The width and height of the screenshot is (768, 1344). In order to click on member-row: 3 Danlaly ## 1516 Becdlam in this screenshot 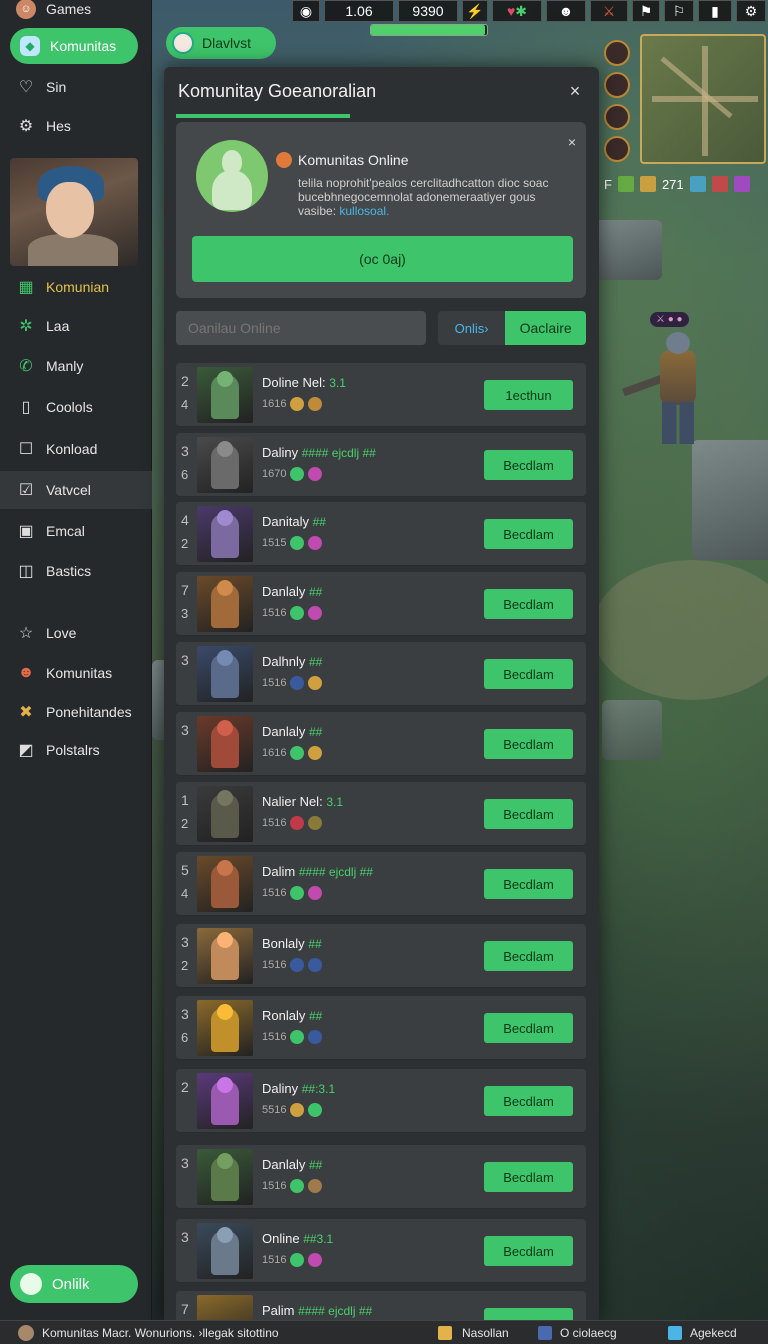, I will do `click(381, 1177)`.